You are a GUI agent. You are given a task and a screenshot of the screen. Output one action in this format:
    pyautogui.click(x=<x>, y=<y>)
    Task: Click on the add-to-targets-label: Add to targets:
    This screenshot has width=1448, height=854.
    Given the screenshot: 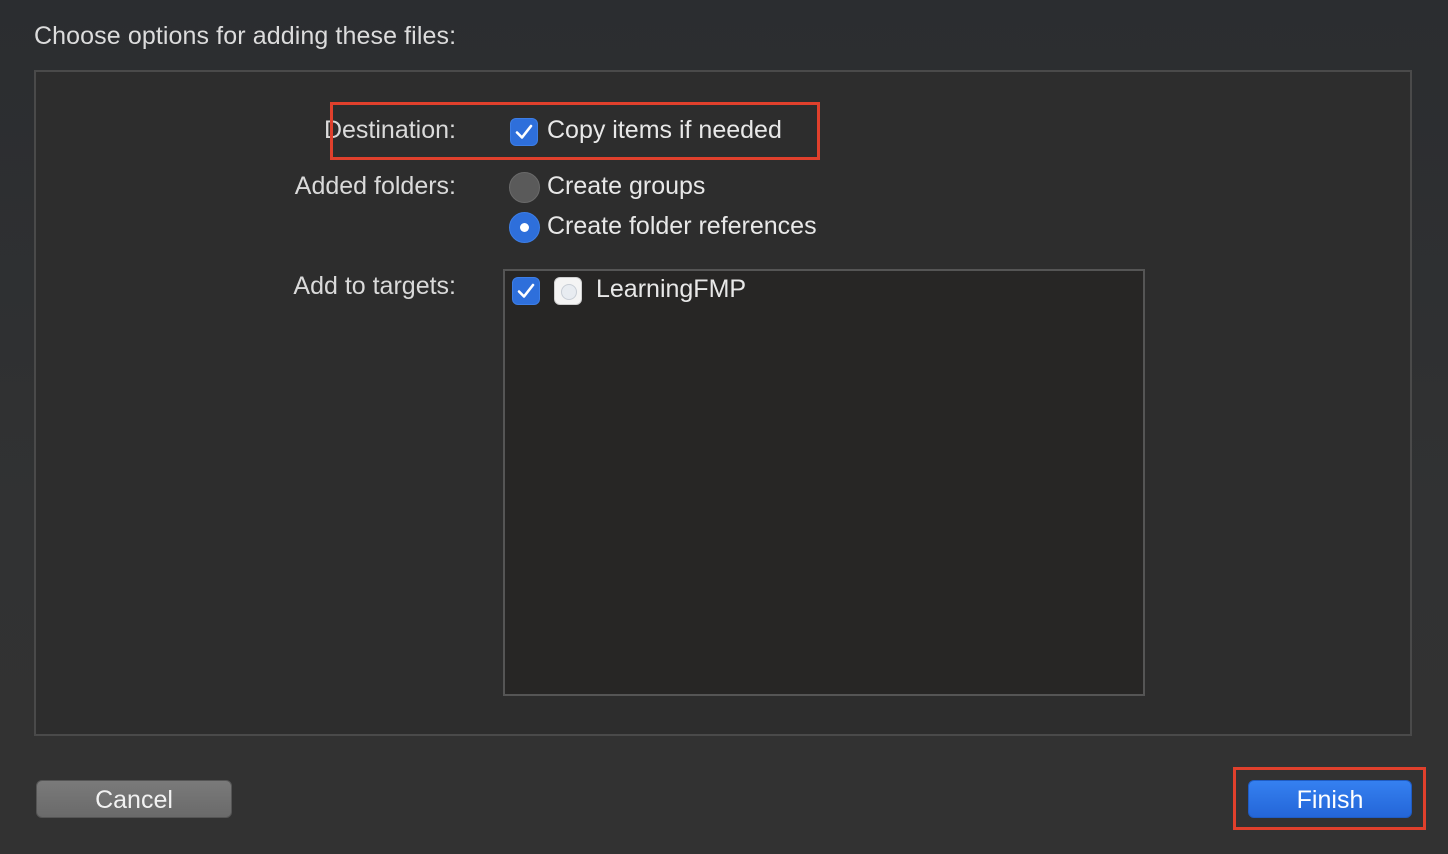 What is the action you would take?
    pyautogui.click(x=374, y=286)
    